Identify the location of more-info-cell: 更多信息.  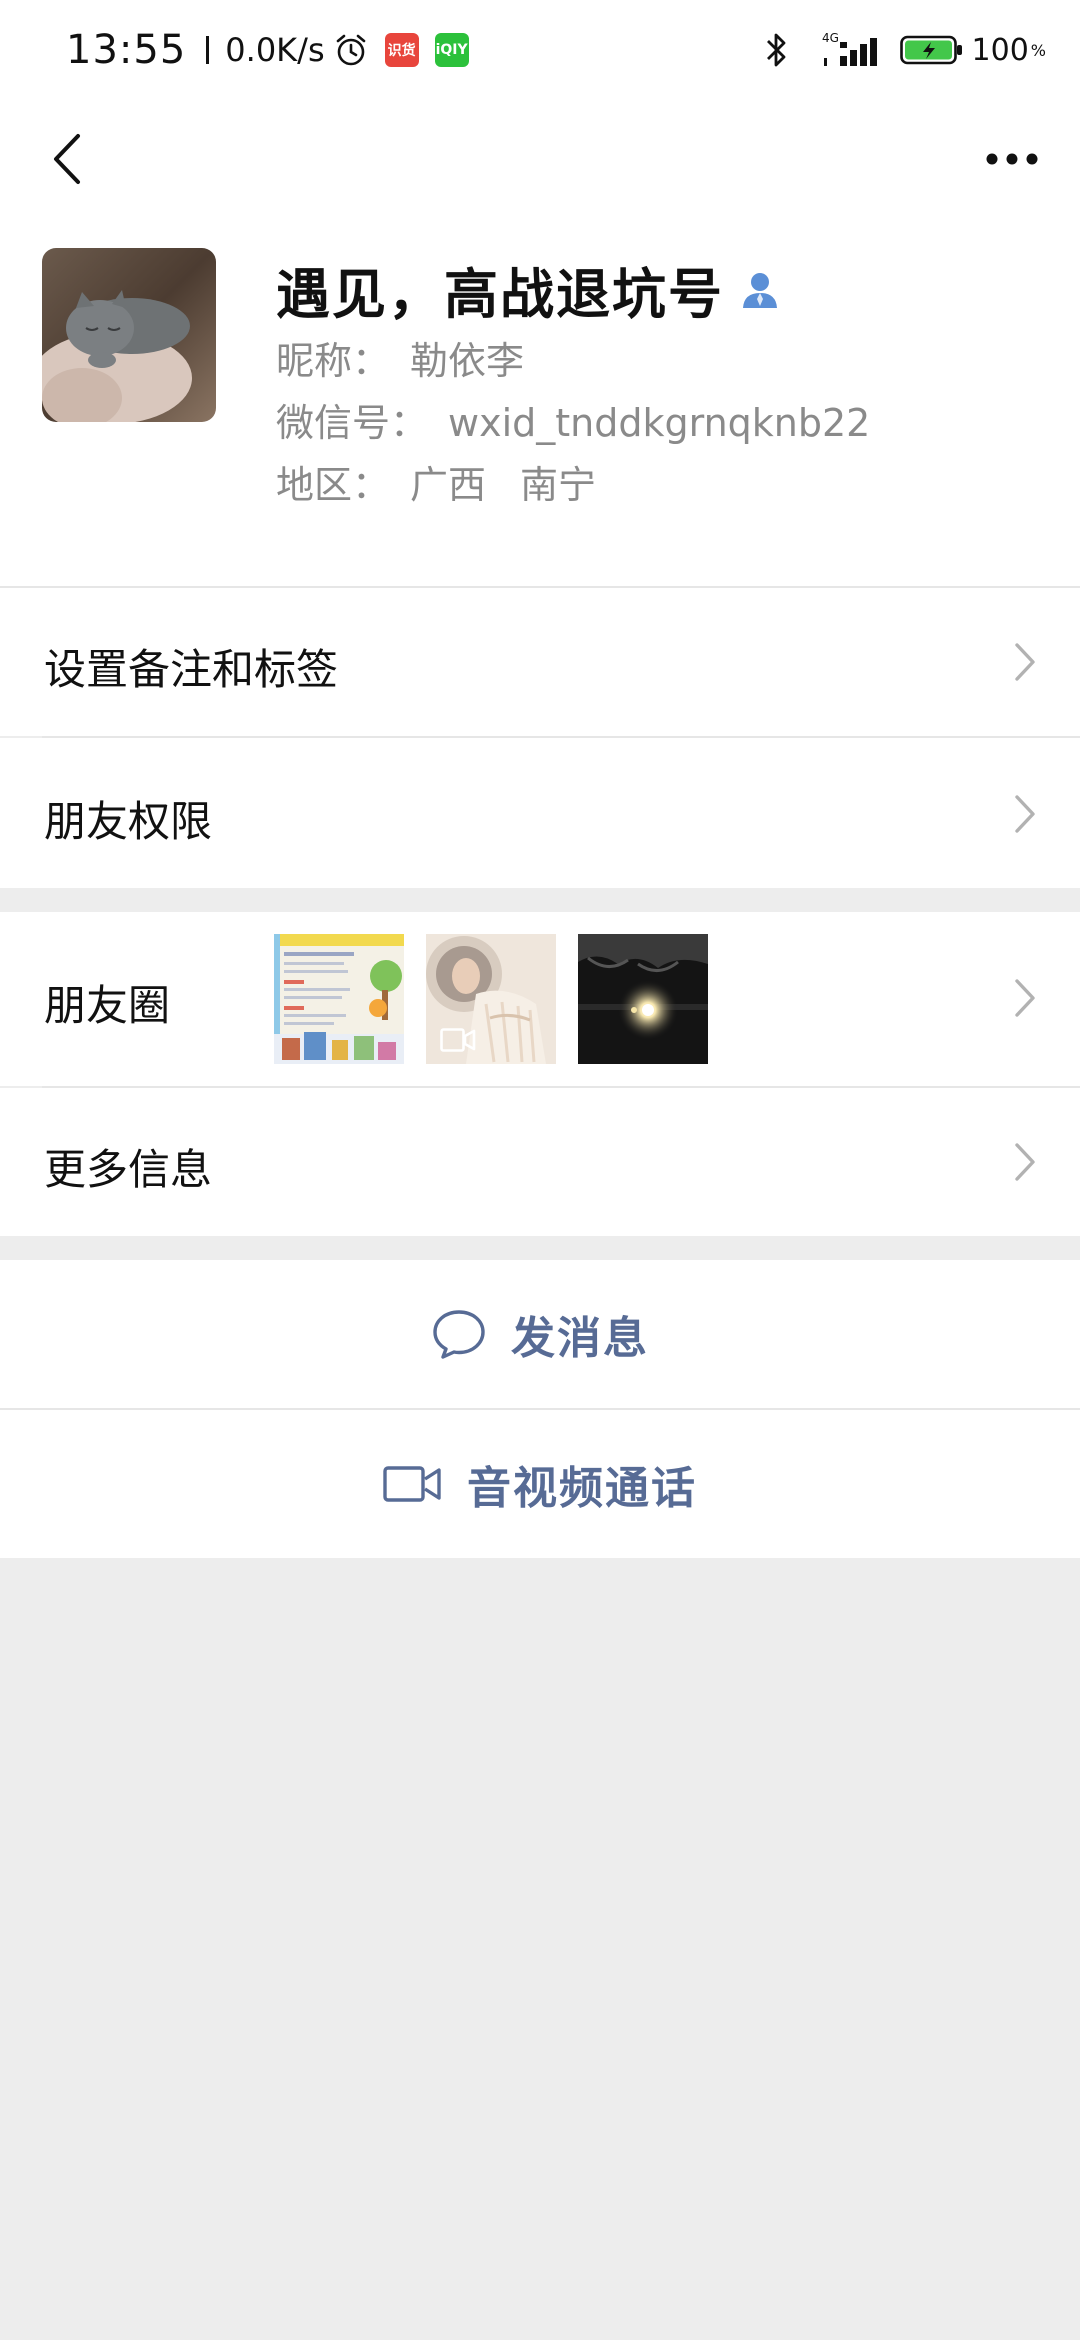
(540, 1162).